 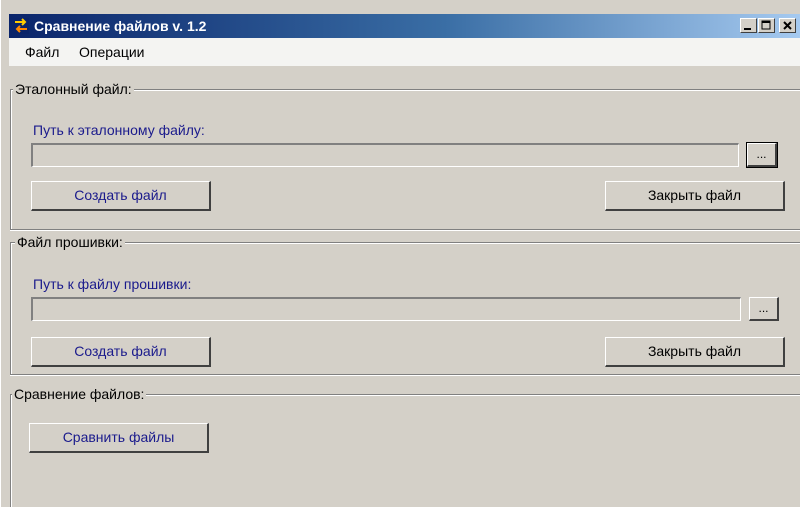 What do you see at coordinates (112, 284) in the screenshot?
I see `firmware-path-label: Путь к файлу прошивки:` at bounding box center [112, 284].